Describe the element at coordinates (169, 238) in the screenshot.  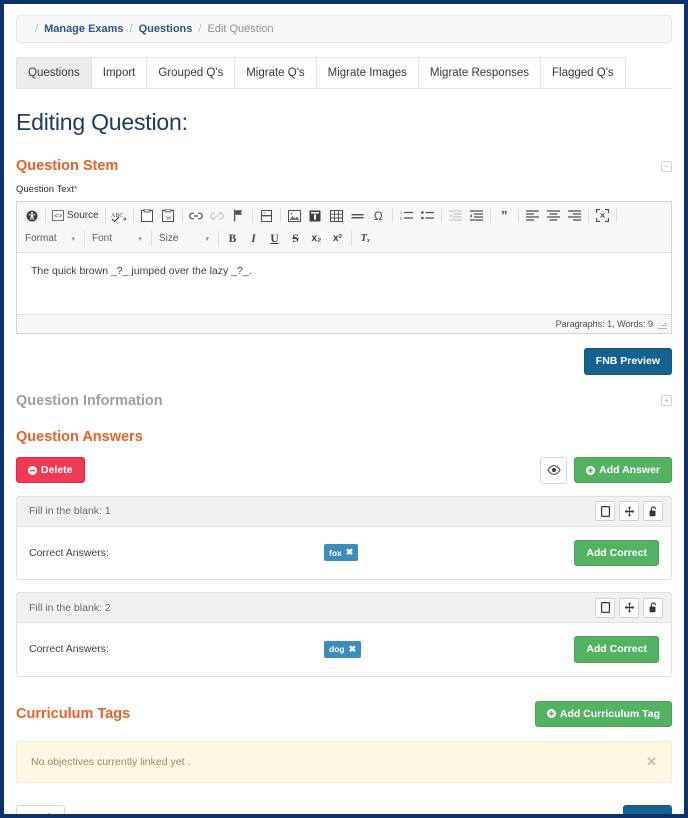
I see `size-dropdown-label: Size` at that location.